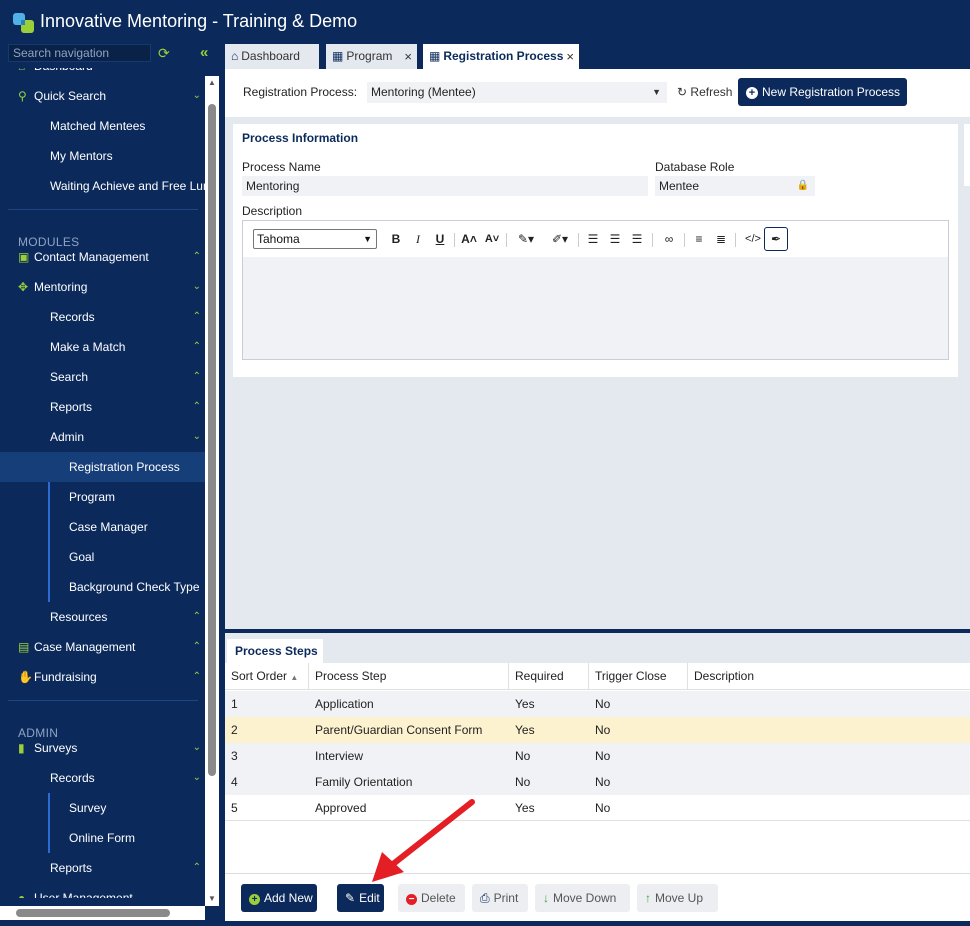 The height and width of the screenshot is (926, 970). I want to click on delete-button: − Delete, so click(431, 898).